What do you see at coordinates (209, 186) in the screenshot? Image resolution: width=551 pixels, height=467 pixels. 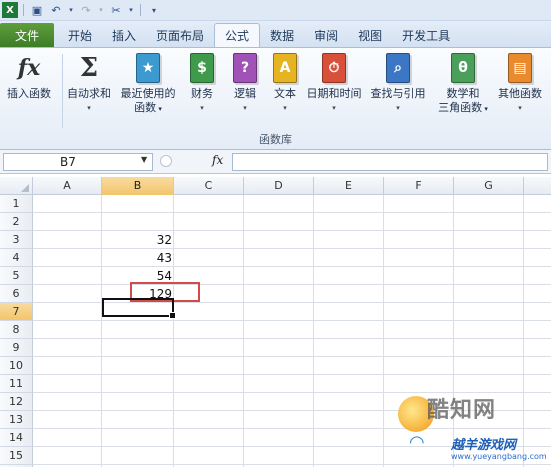 I see `column-header-C: C` at bounding box center [209, 186].